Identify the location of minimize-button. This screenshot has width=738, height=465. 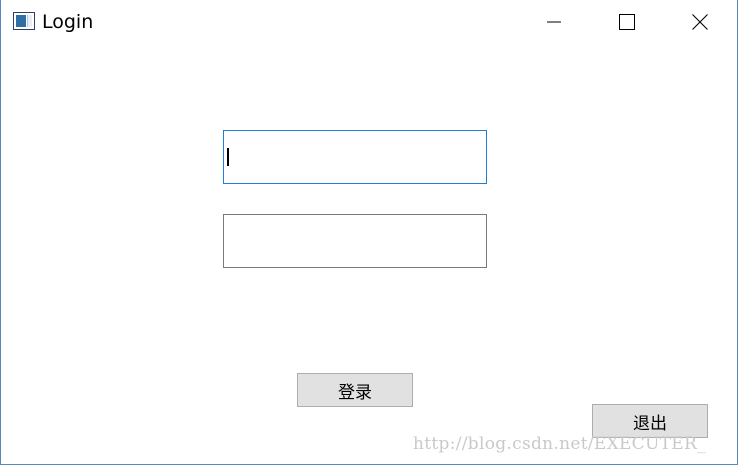
(554, 22).